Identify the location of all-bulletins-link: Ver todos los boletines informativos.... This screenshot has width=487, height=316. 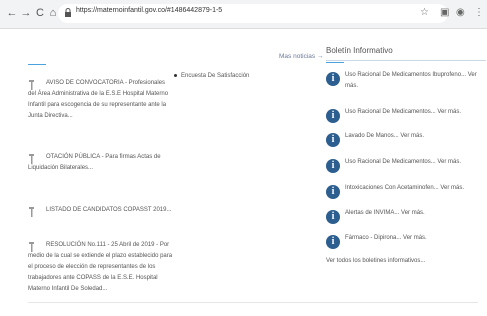
(375, 261).